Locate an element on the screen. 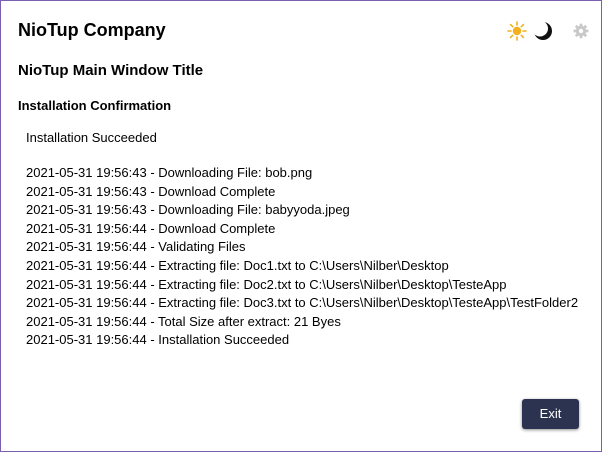 The image size is (602, 452). exit-button: Exit is located at coordinates (550, 414).